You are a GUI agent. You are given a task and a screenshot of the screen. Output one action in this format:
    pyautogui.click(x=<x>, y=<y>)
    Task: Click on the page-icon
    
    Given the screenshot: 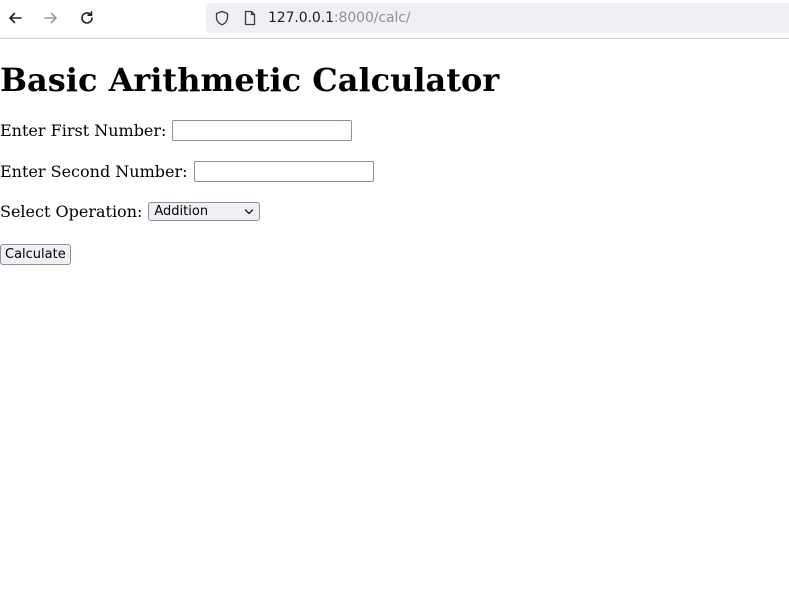 What is the action you would take?
    pyautogui.click(x=250, y=18)
    